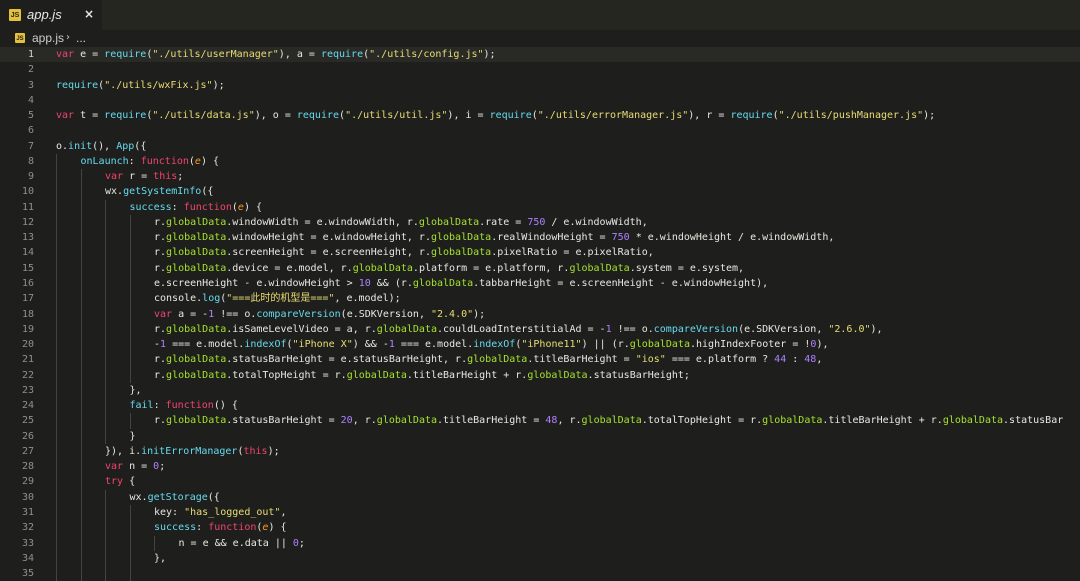 The image size is (1080, 581). Describe the element at coordinates (540, 528) in the screenshot. I see `code-line: 32 success: function(e) {` at that location.